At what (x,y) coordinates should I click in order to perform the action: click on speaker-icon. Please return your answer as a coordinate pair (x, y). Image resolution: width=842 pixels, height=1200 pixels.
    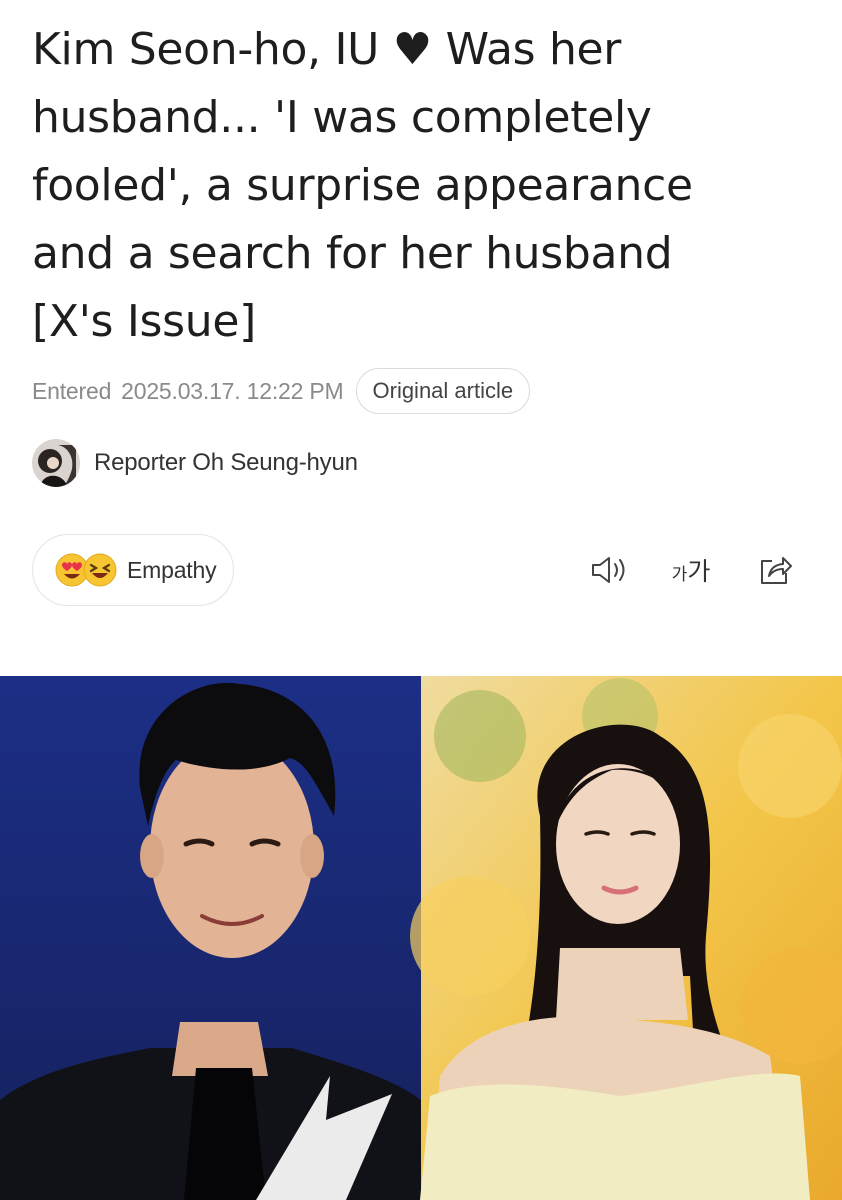
    Looking at the image, I should click on (608, 570).